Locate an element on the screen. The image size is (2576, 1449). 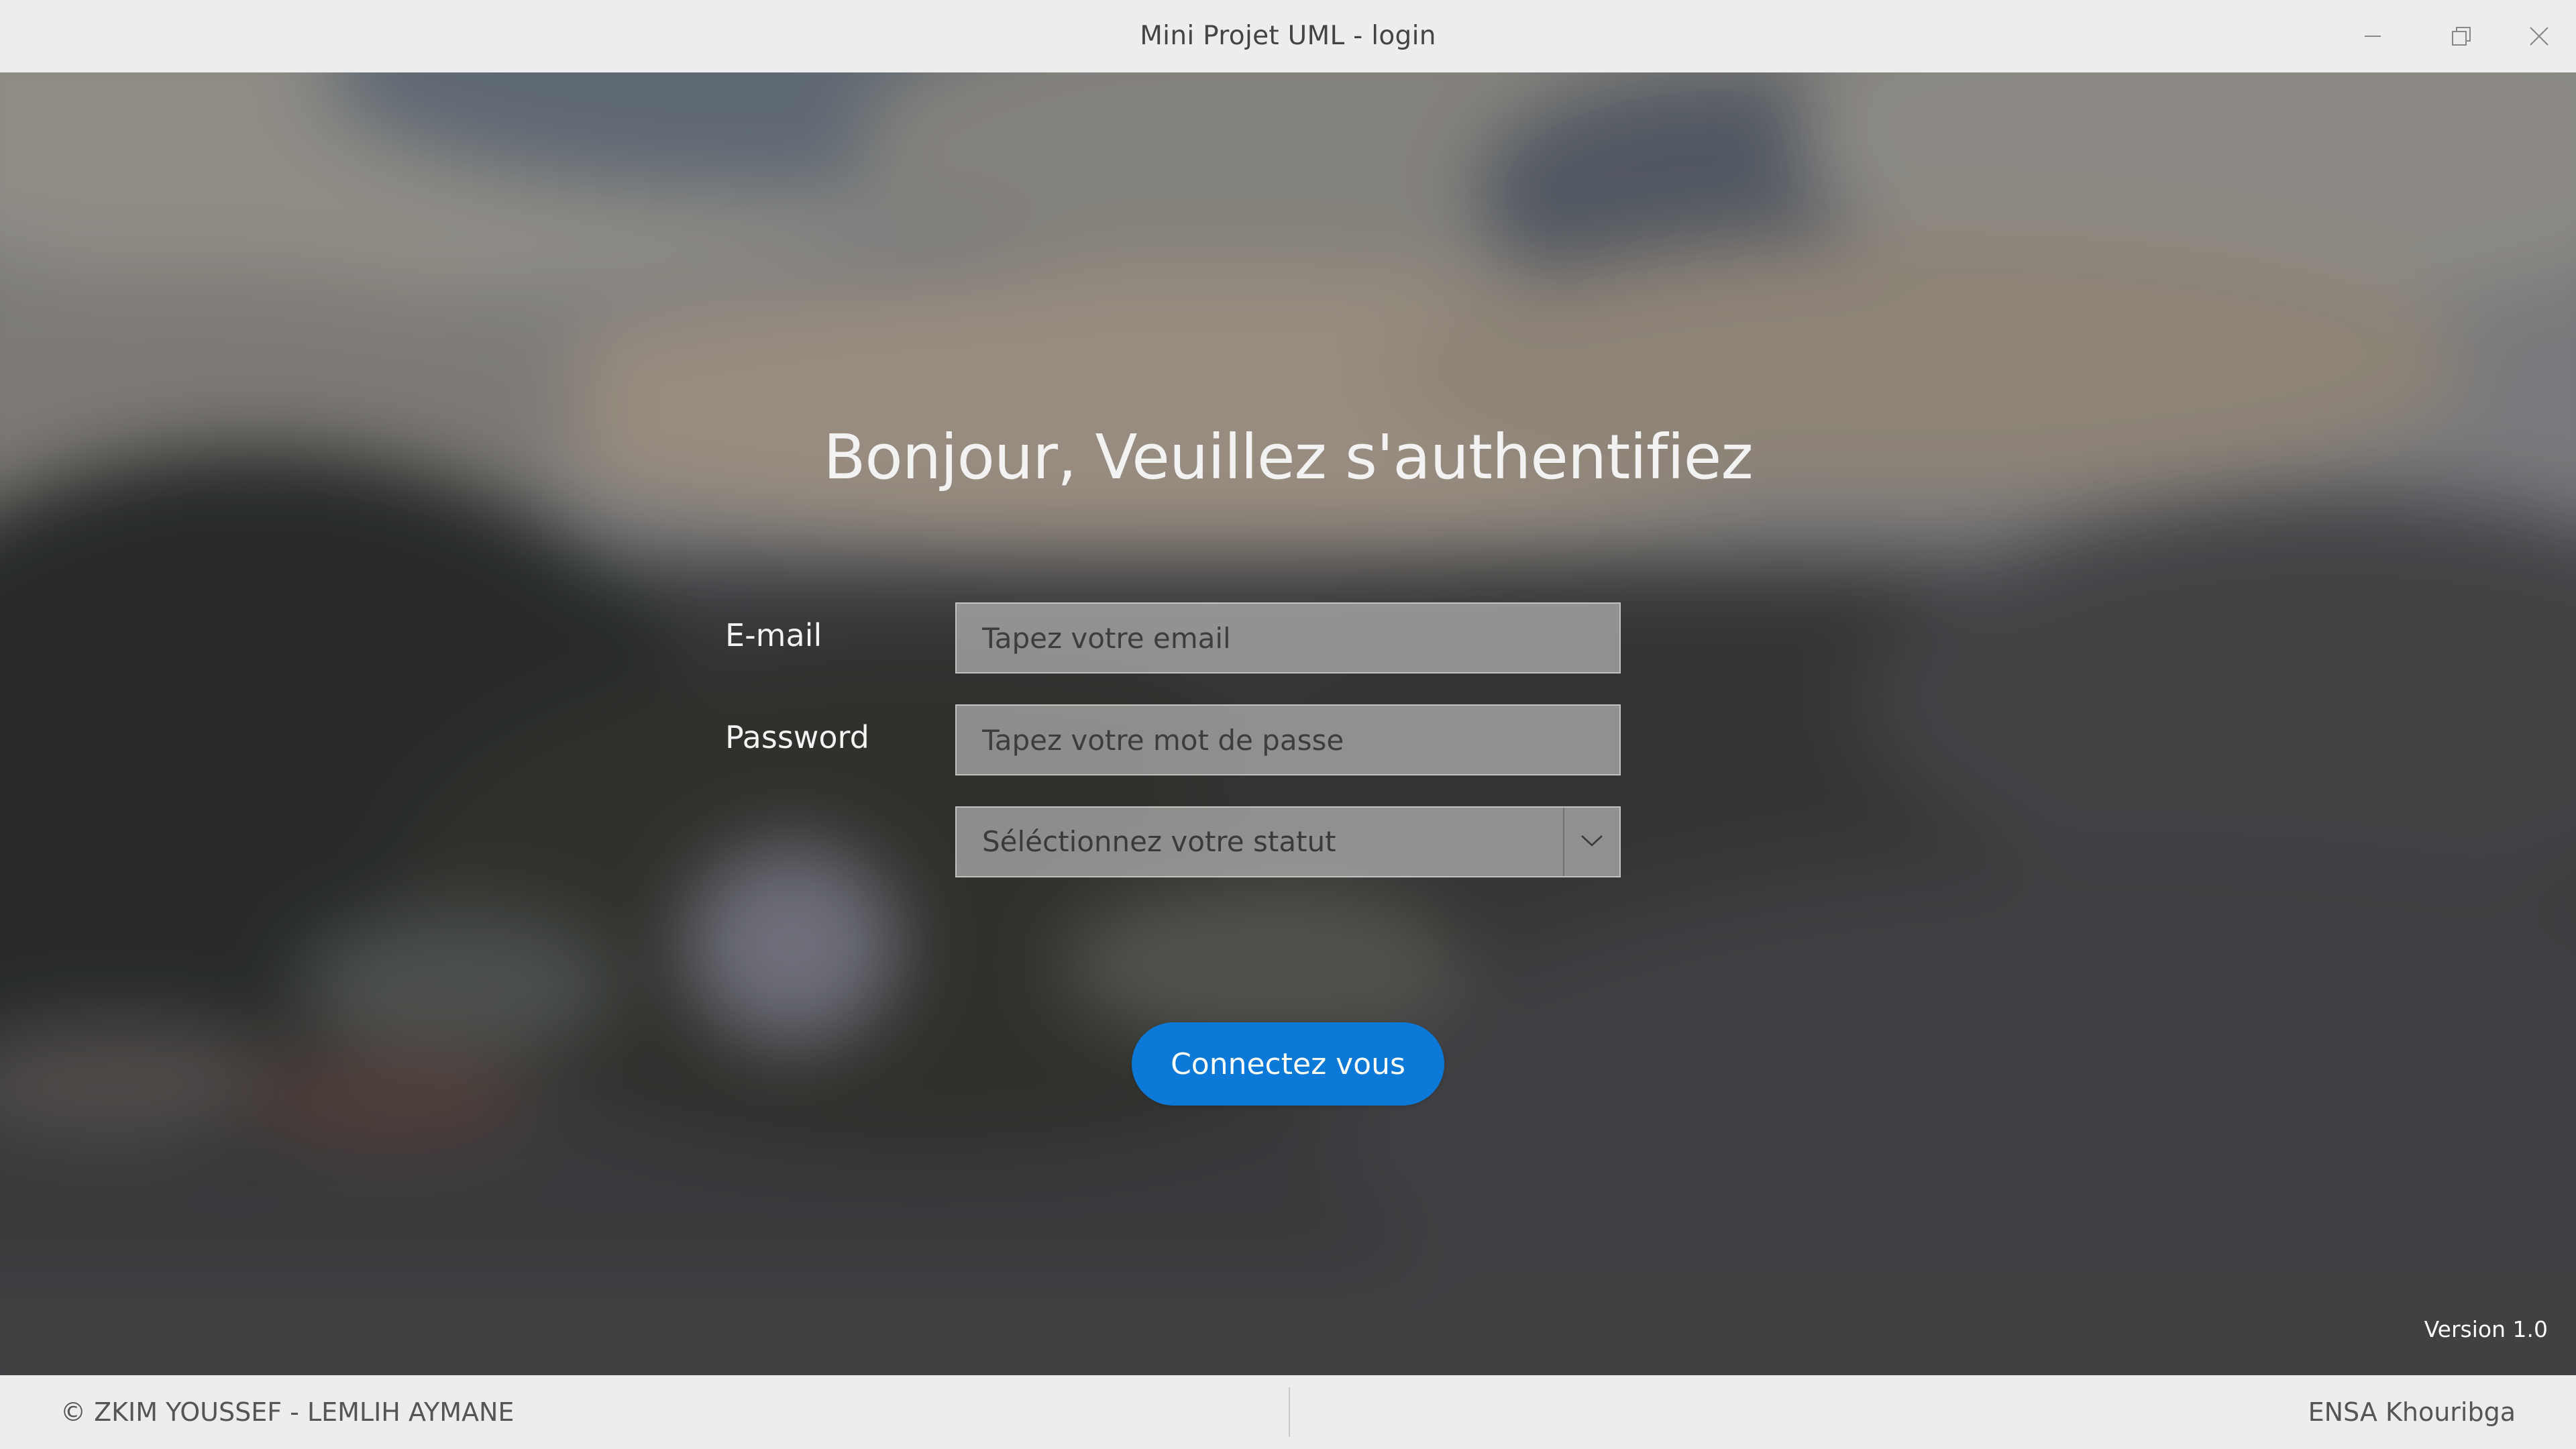
status-select-value: Séléctionnez votre statut is located at coordinates (1159, 841).